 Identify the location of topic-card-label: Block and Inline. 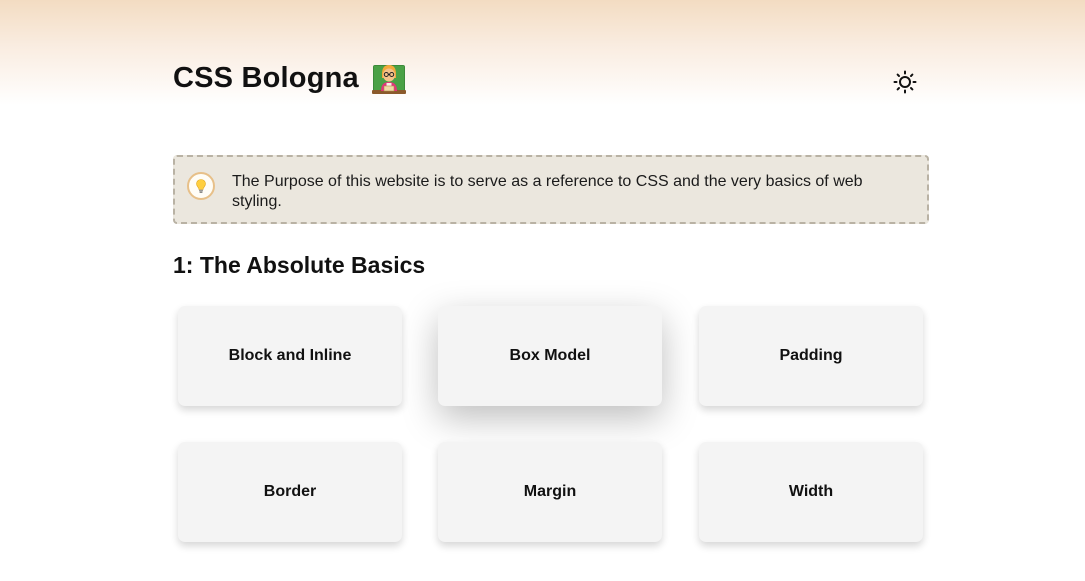
(290, 355).